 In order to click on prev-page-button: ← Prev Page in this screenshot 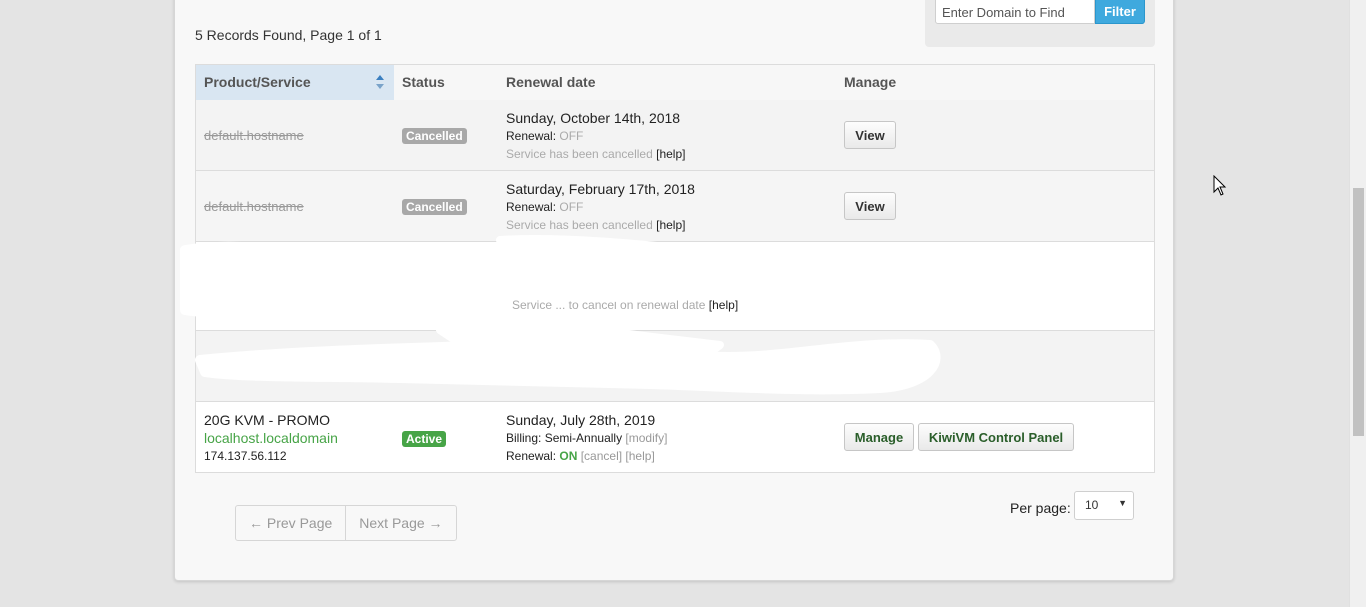, I will do `click(290, 523)`.